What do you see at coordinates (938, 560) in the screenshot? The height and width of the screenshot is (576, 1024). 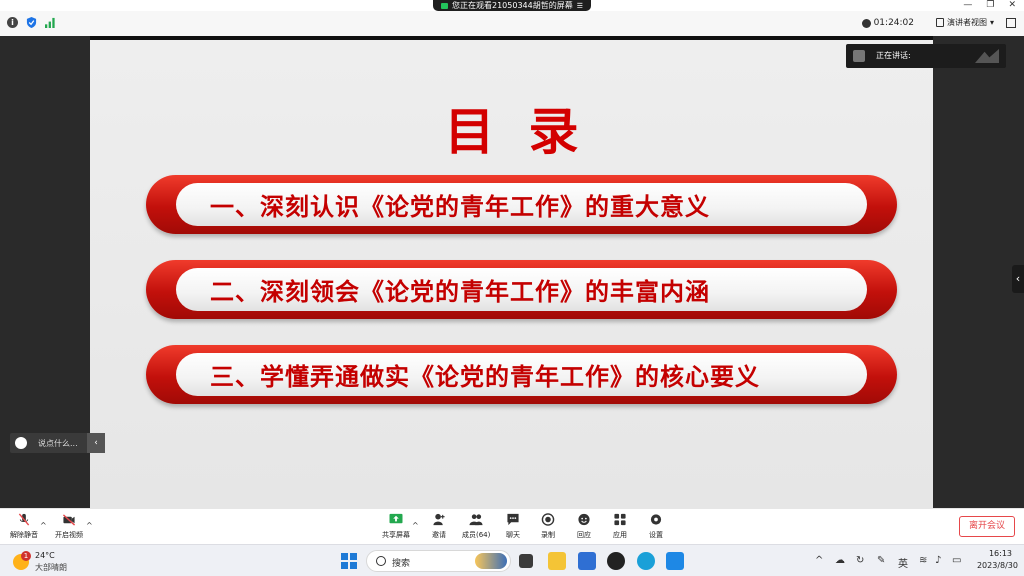 I see `speaker-icon: ♪` at bounding box center [938, 560].